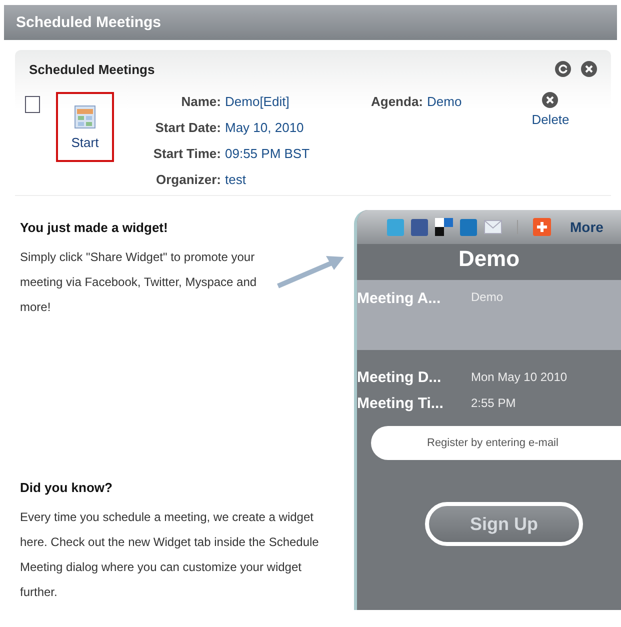 Image resolution: width=621 pixels, height=627 pixels. What do you see at coordinates (32, 104) in the screenshot?
I see `checkbox` at bounding box center [32, 104].